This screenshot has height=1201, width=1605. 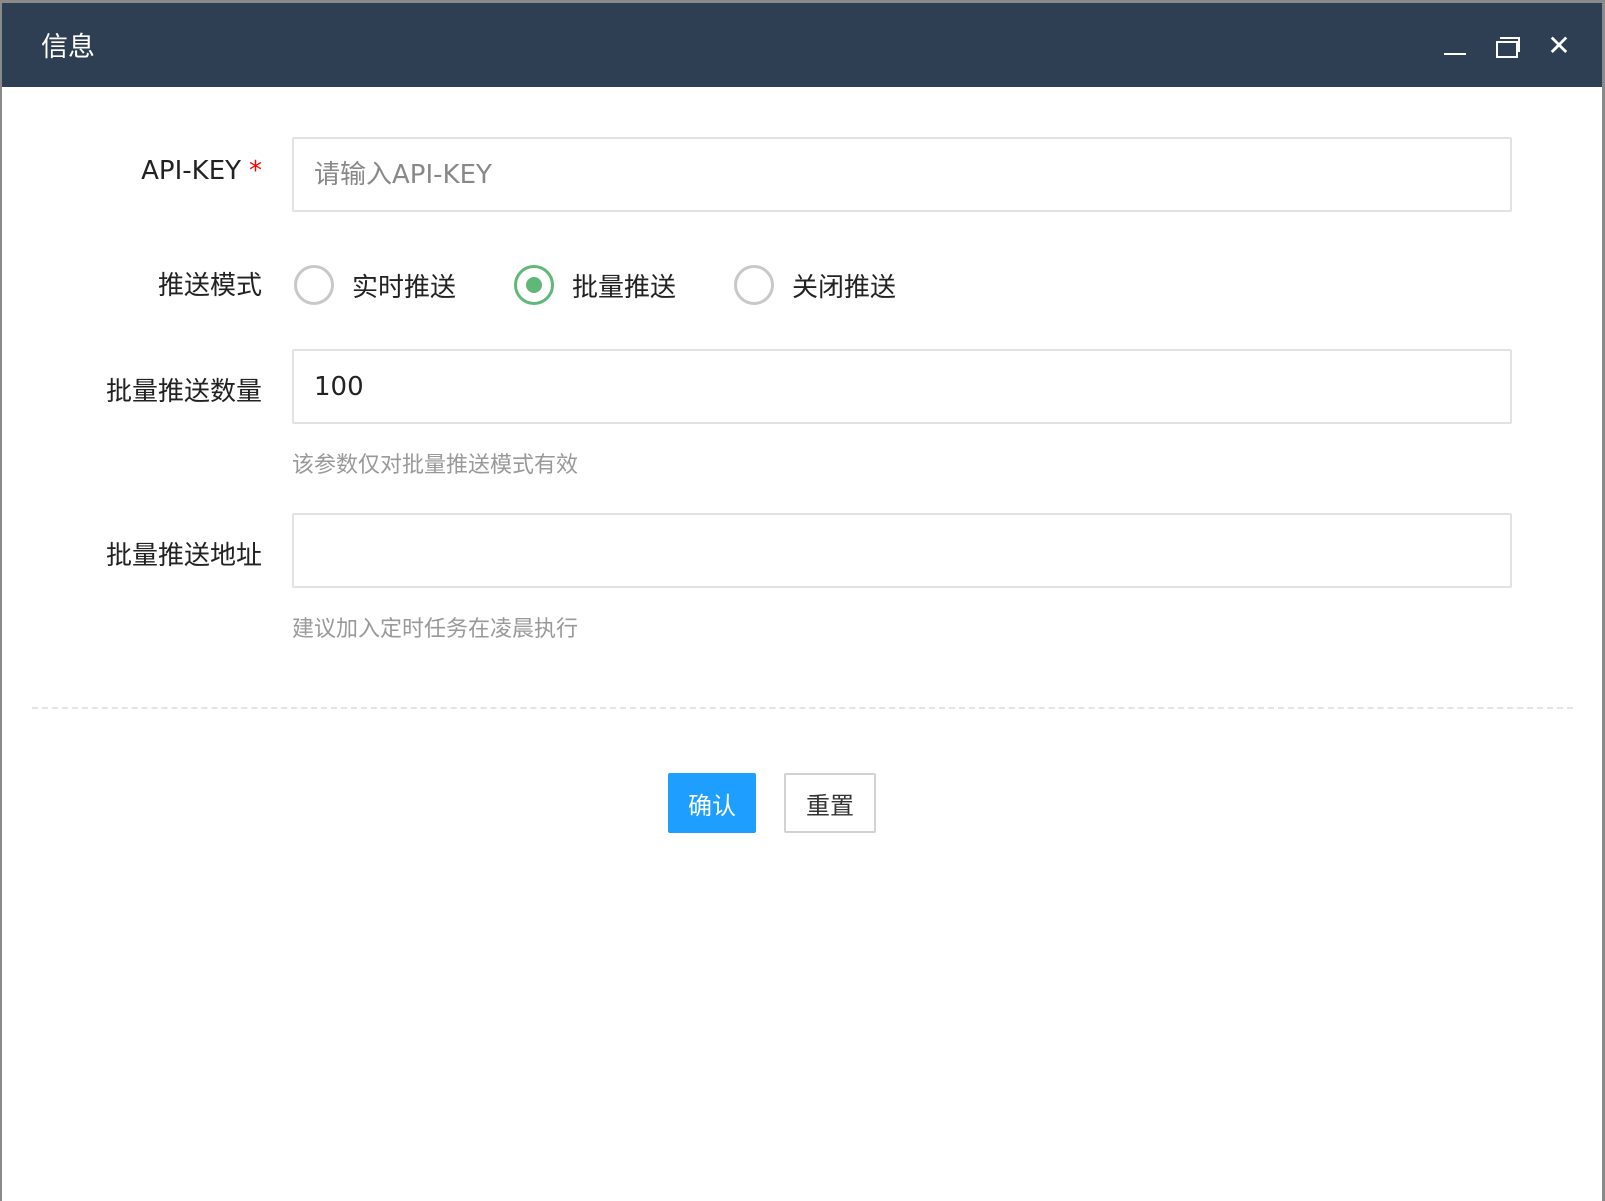 I want to click on radio-realtime-push: 实时推送, so click(x=375, y=285).